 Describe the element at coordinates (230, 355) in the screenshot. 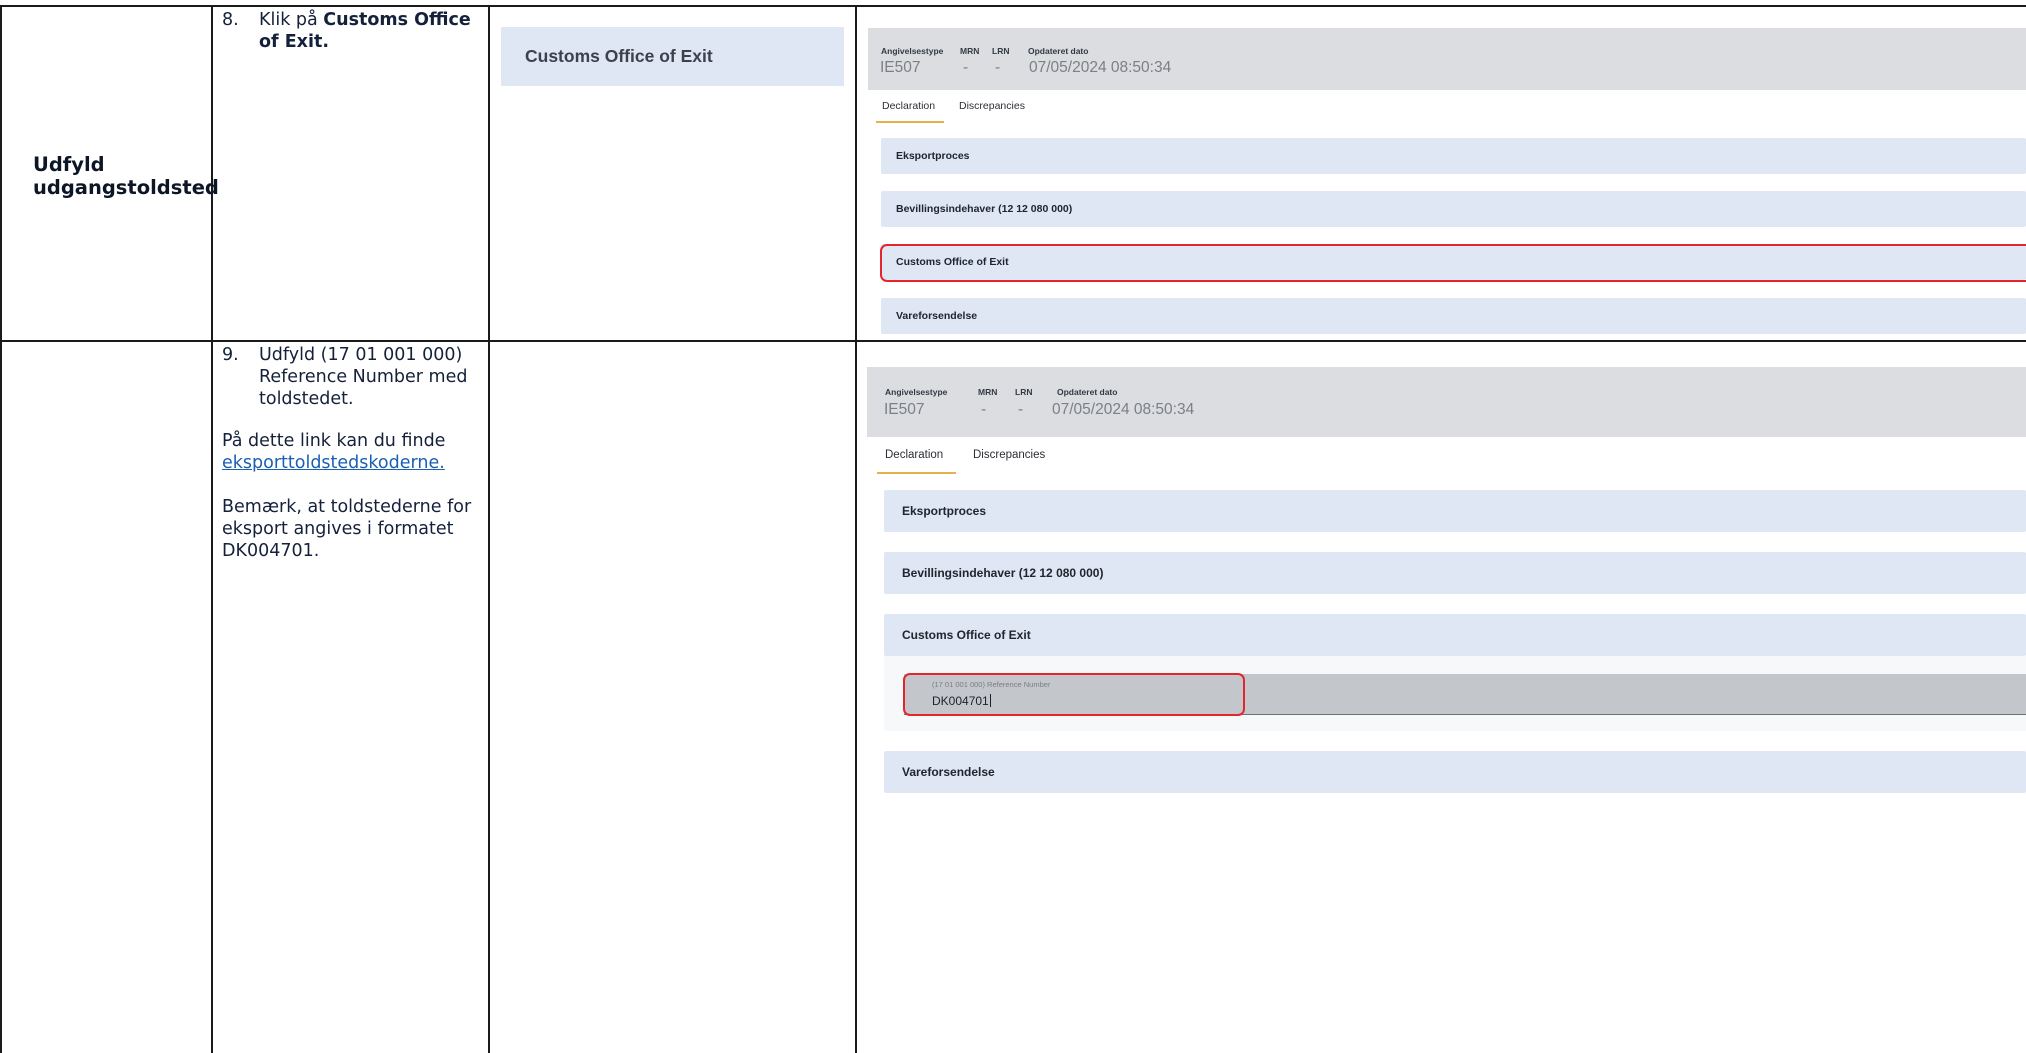

I see `step-number: 9.` at that location.